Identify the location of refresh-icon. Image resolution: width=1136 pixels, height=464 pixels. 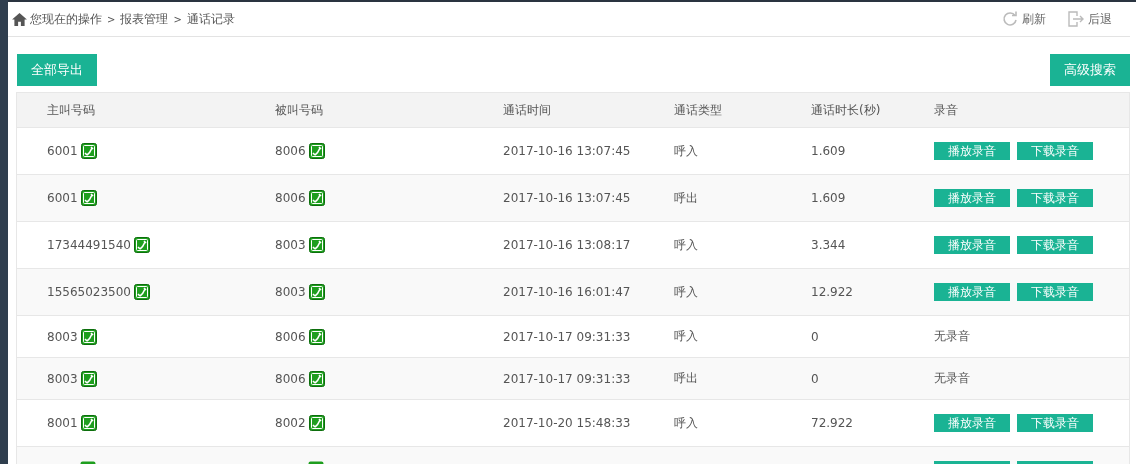
(1010, 19).